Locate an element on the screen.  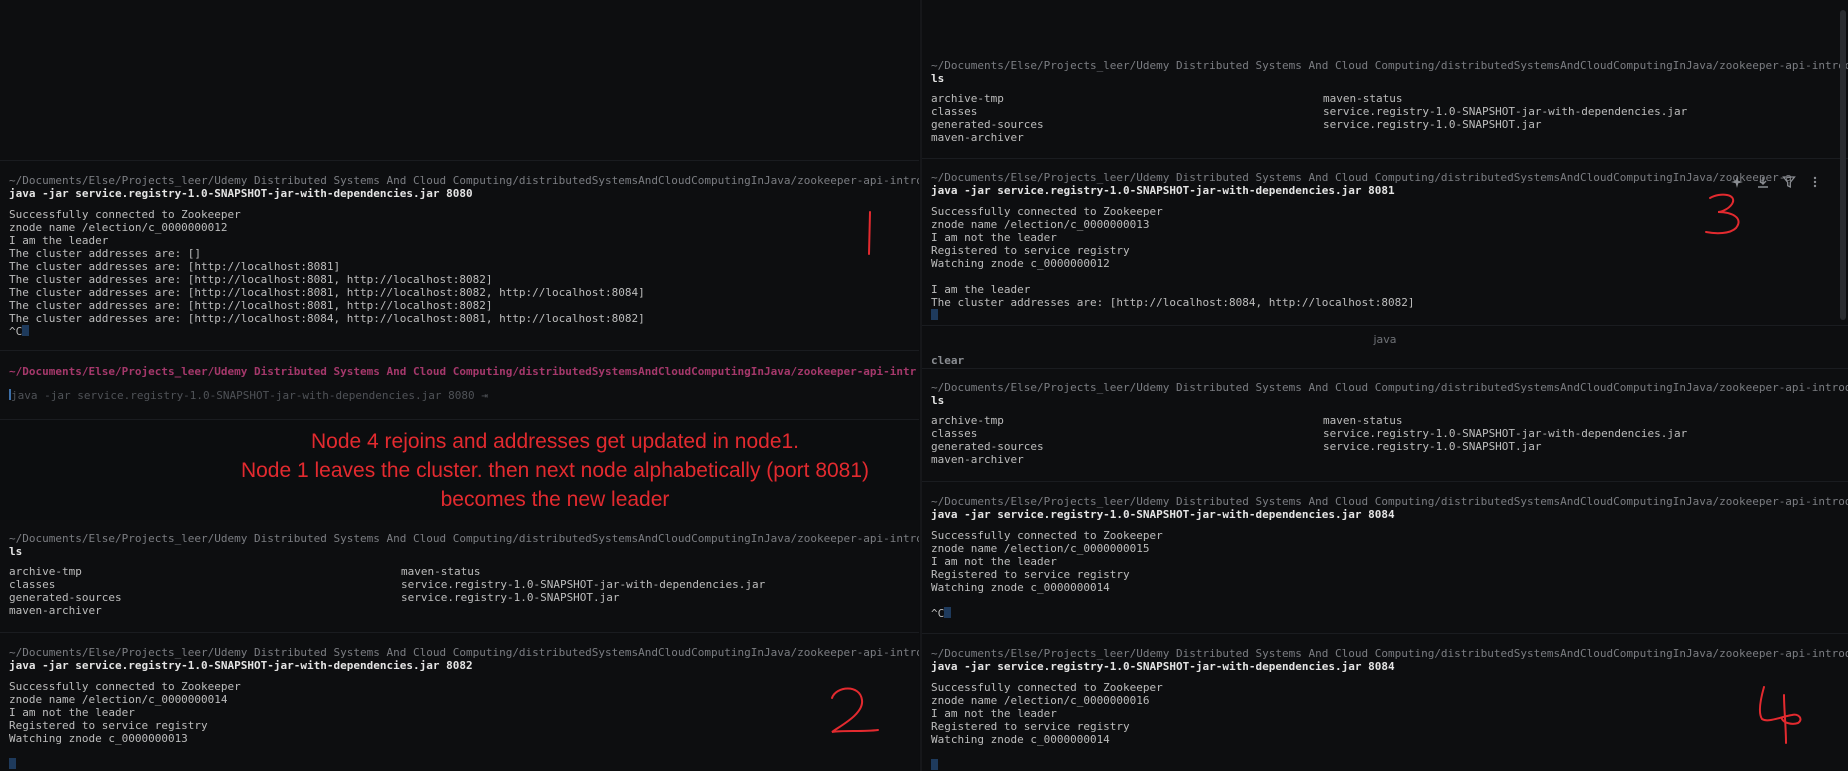
output-line: The cluster addresses are: [] is located at coordinates (105, 253).